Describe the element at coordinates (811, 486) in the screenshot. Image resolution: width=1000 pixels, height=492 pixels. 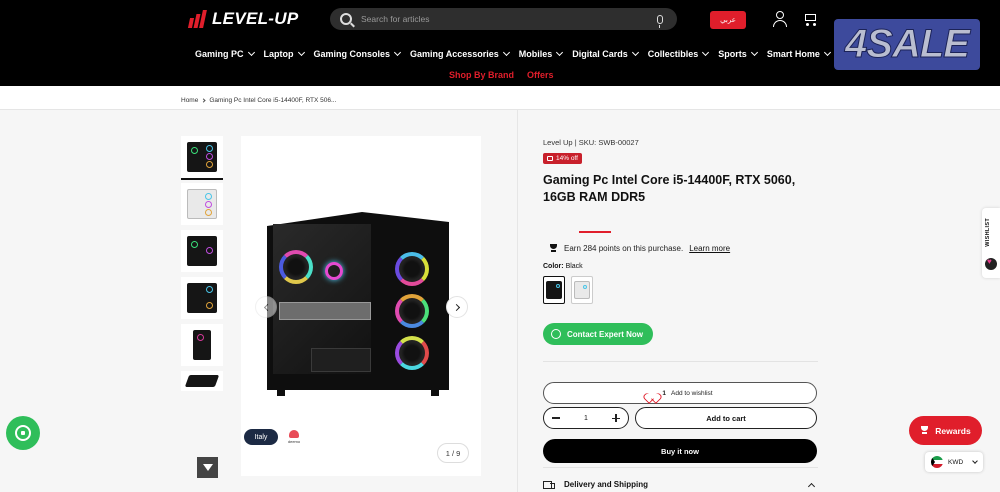
I see `chevron-up-icon` at that location.